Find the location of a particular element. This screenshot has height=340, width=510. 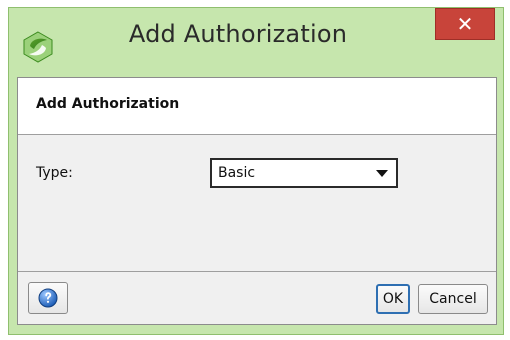

type-select: Basic is located at coordinates (304, 173).